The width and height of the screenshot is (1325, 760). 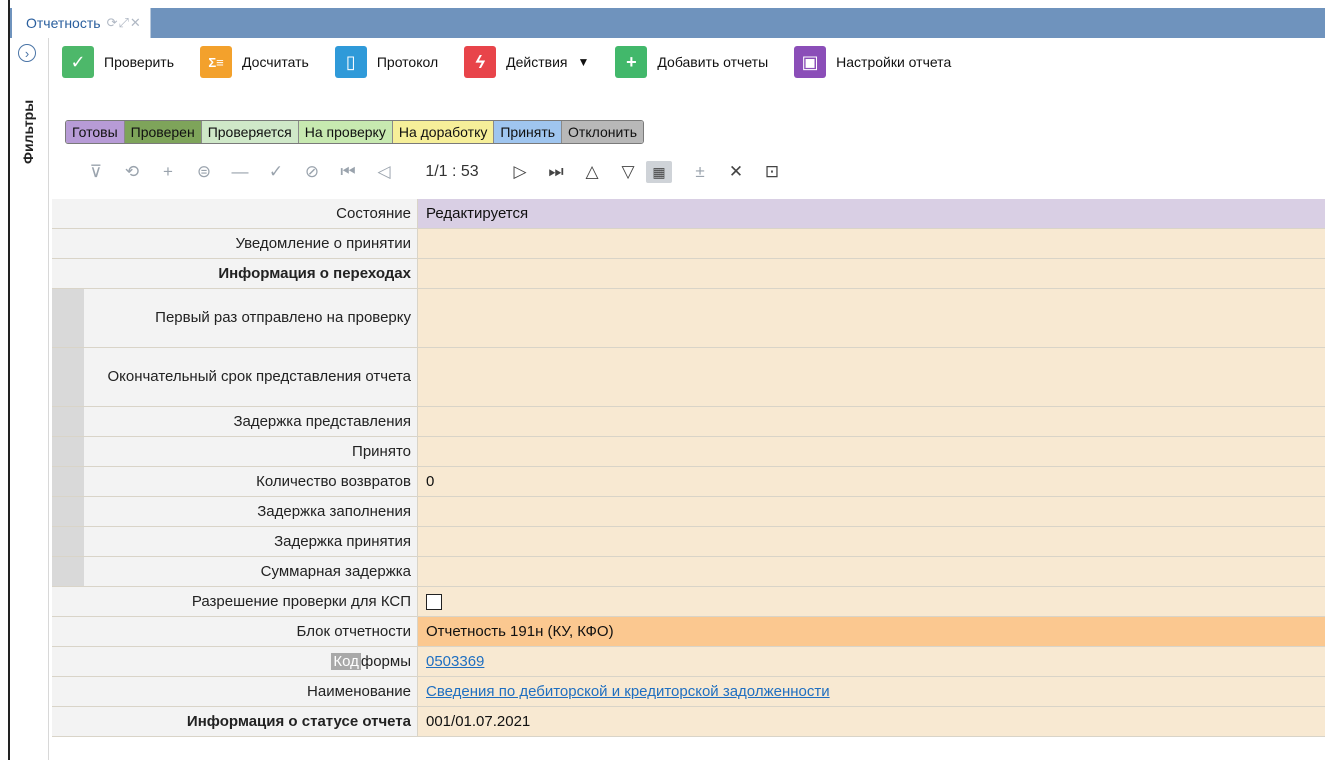 I want to click on accept-delay-label: Задержка принятия, so click(x=235, y=541).